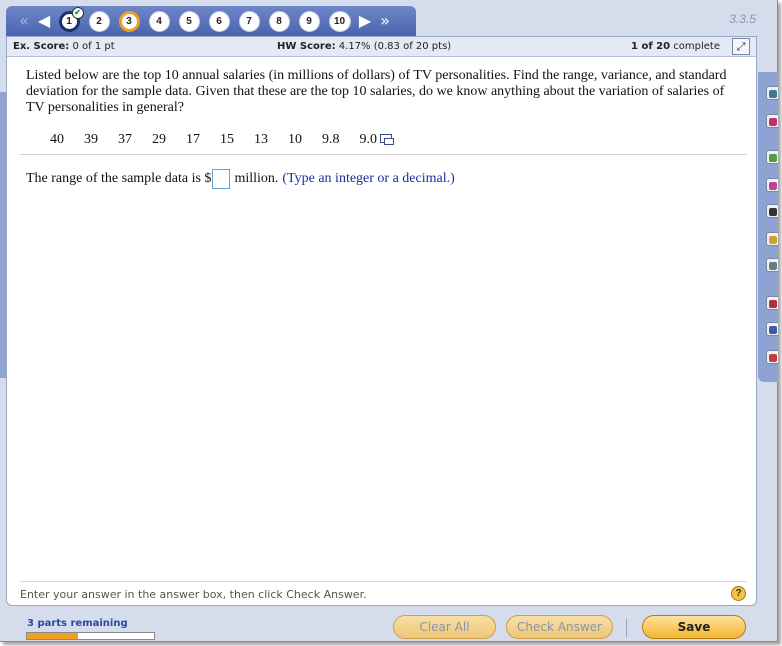 The width and height of the screenshot is (782, 646). I want to click on homework-score-label: HW Score:, so click(306, 46).